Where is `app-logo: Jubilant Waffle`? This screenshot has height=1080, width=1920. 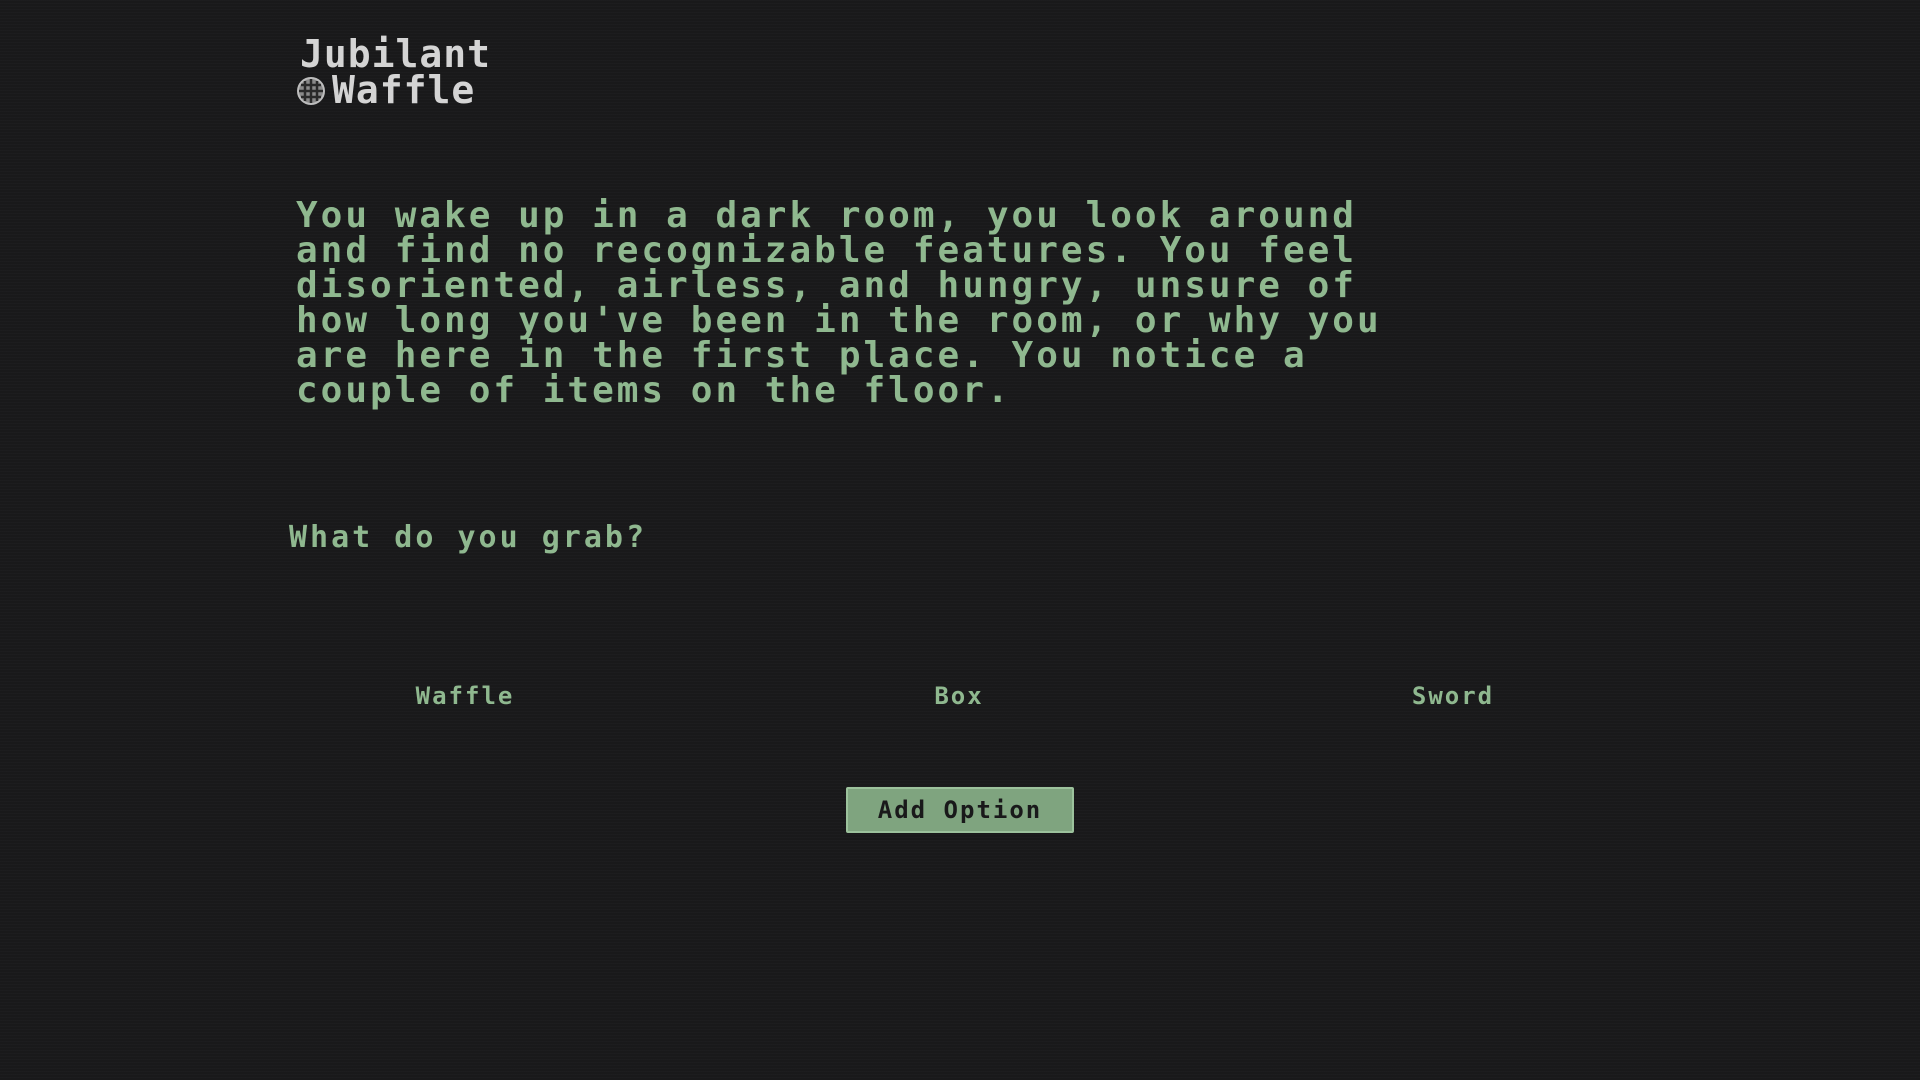 app-logo: Jubilant Waffle is located at coordinates (396, 72).